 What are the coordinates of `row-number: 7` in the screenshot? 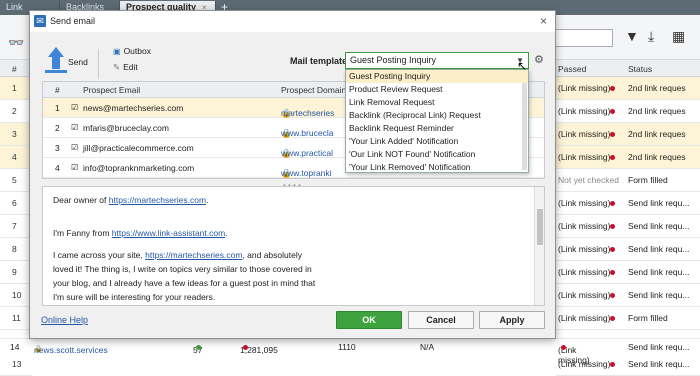 It's located at (16, 226).